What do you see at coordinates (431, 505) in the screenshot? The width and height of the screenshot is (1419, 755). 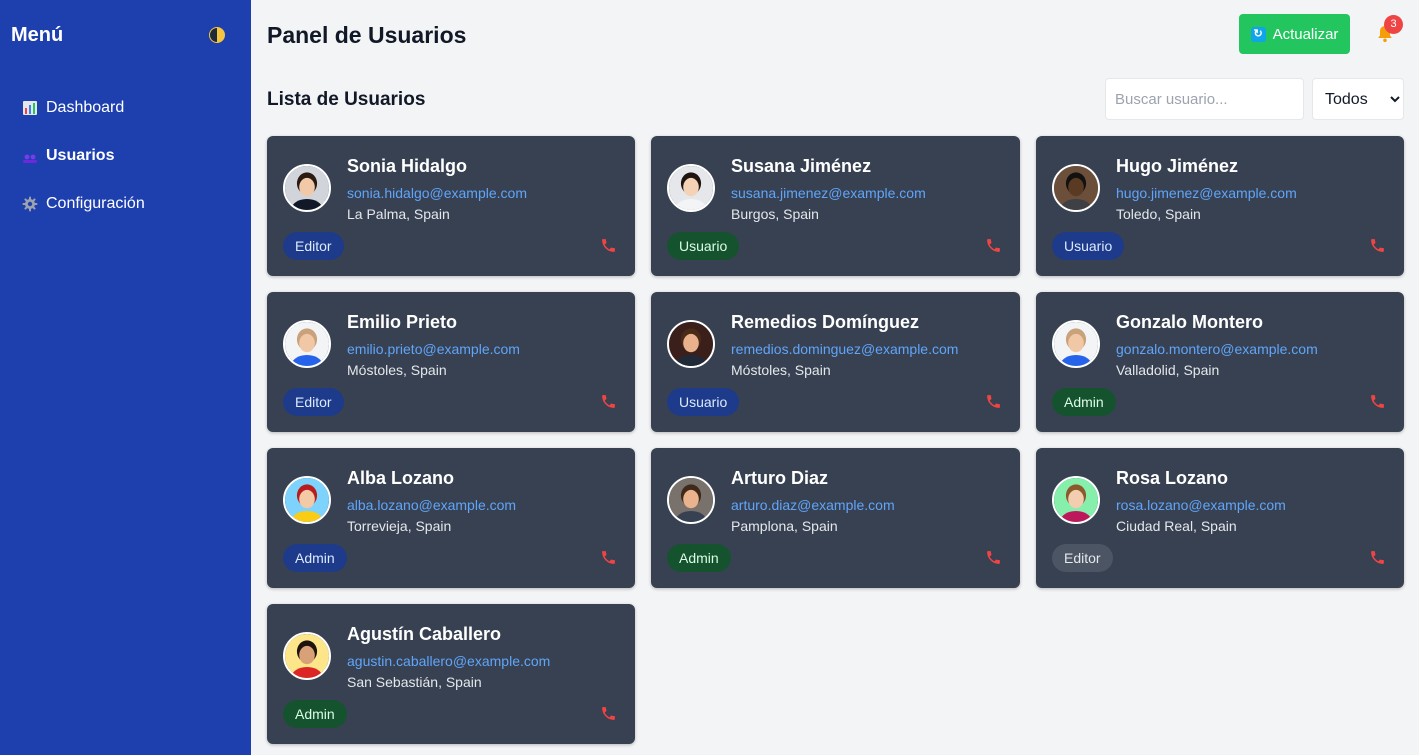 I see `user-email-link: alba.lozano@example.com` at bounding box center [431, 505].